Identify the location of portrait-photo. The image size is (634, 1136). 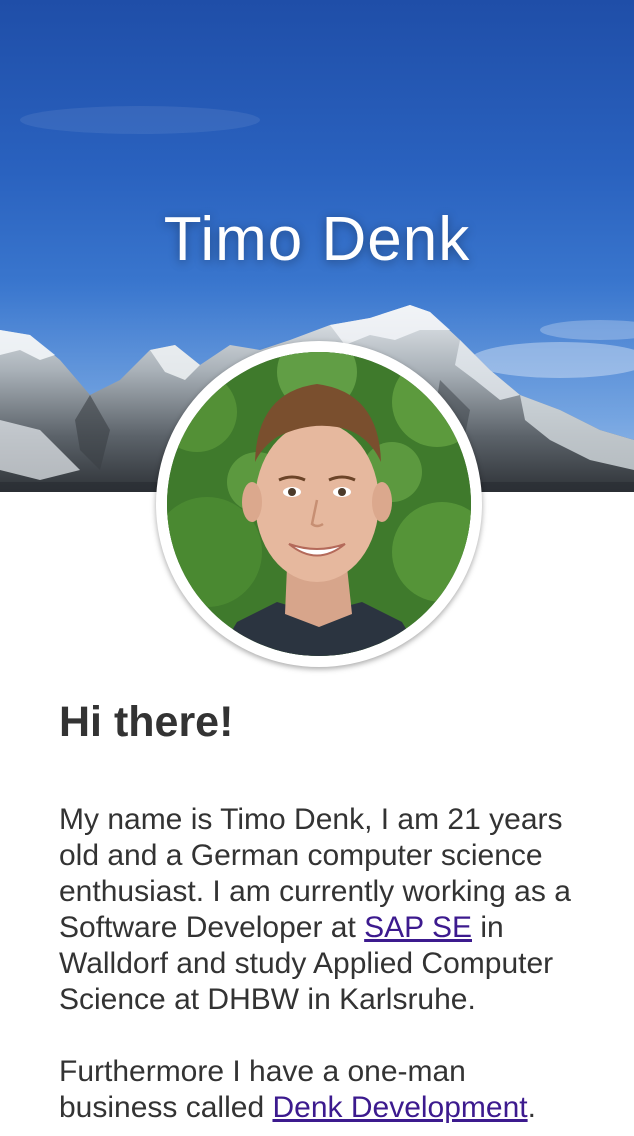
(319, 504).